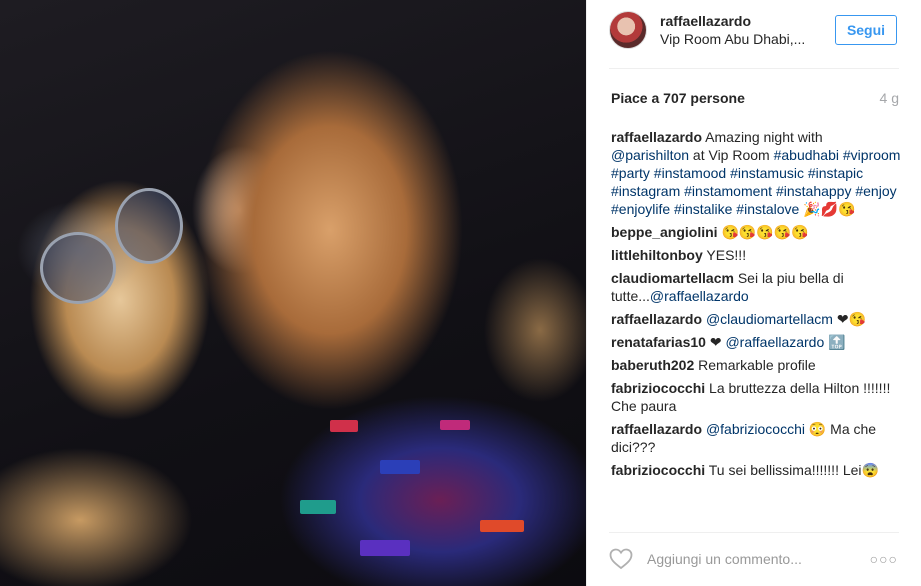 This screenshot has height=586, width=921. I want to click on avatar, so click(628, 30).